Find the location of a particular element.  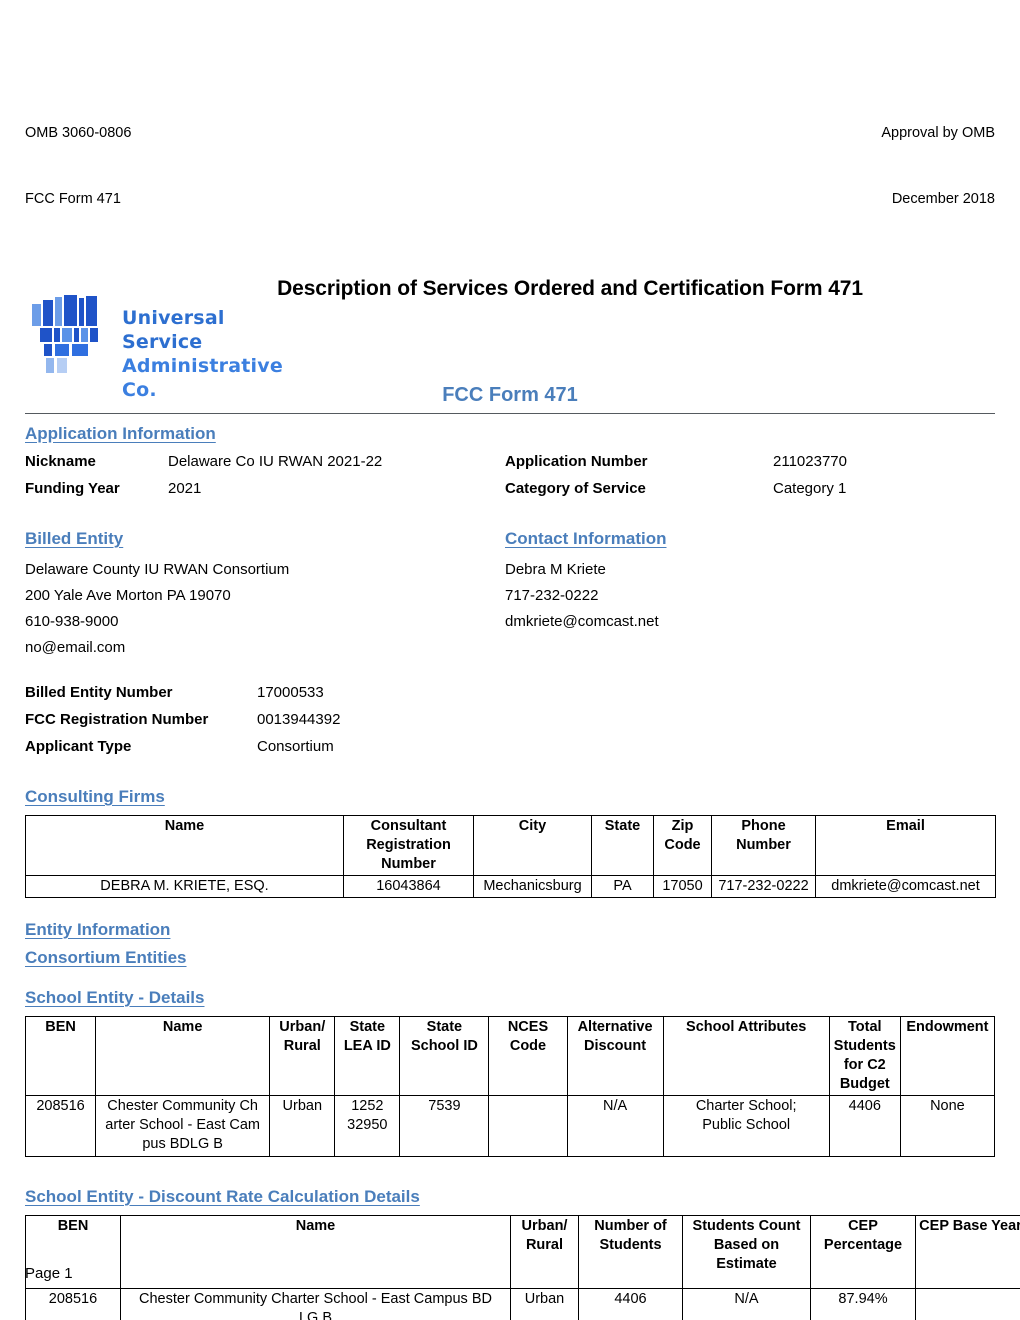

section-heading-school-entity-details: School Entity - Details is located at coordinates (510, 998).